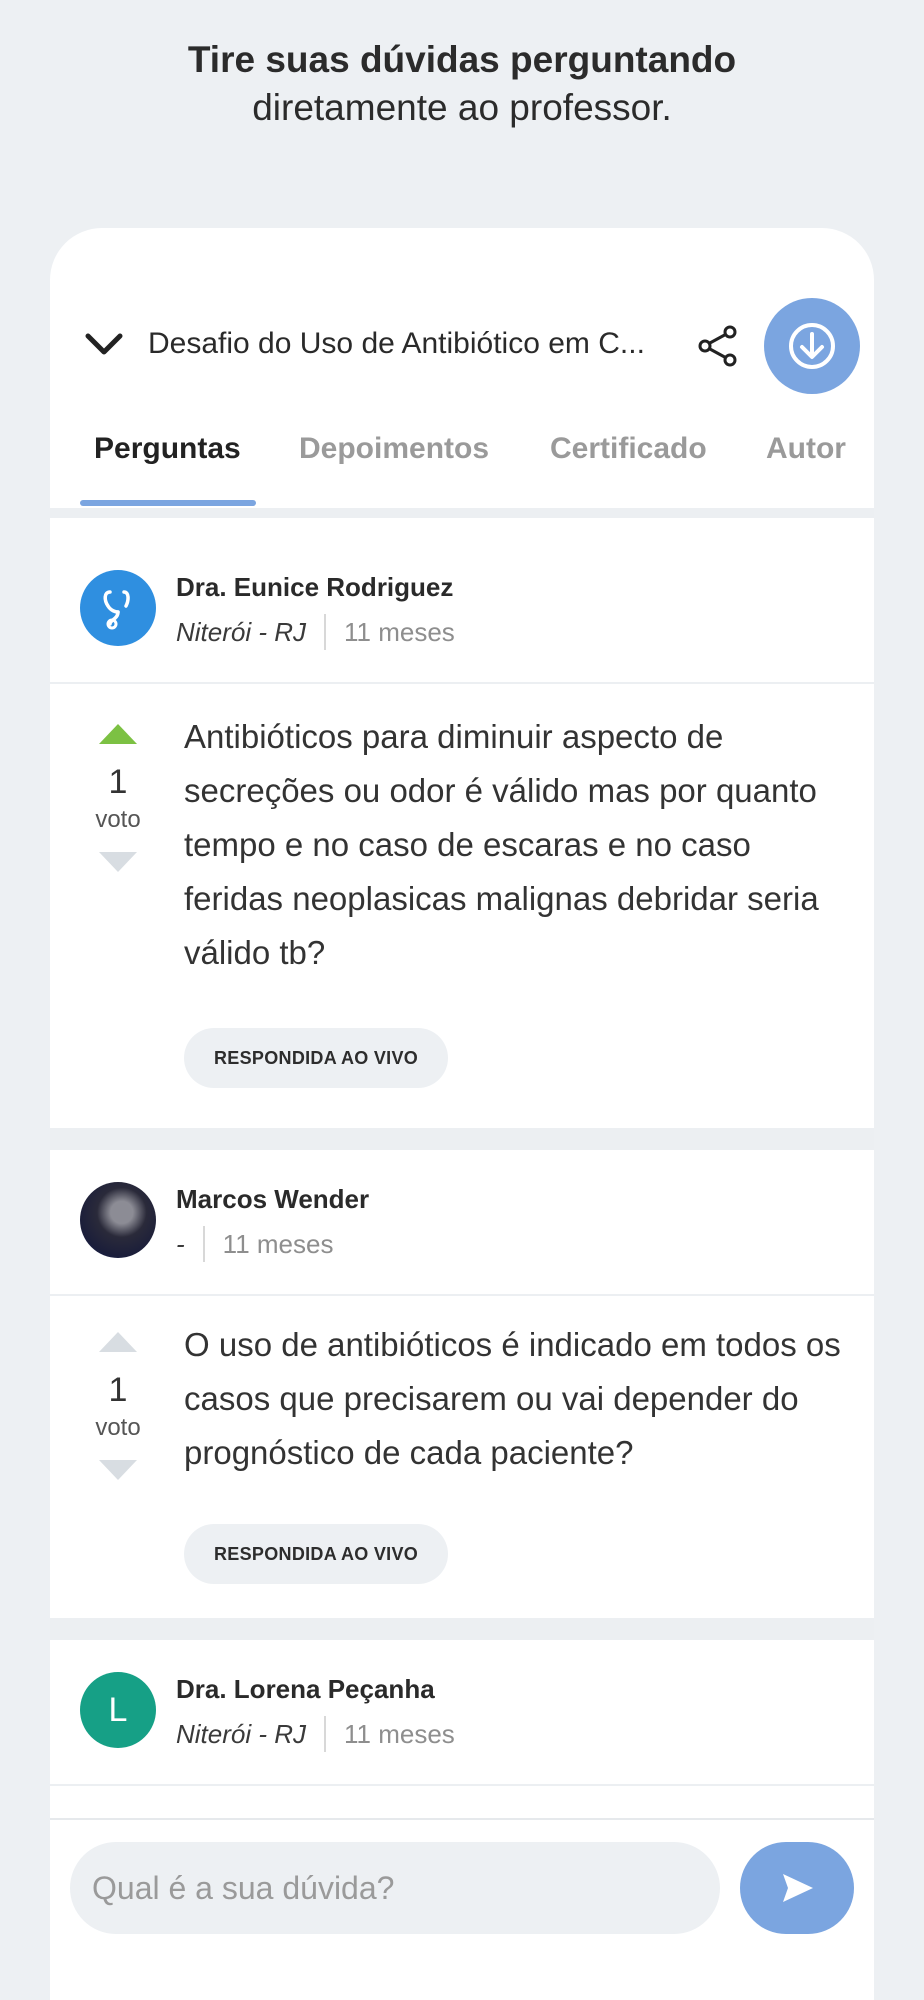  Describe the element at coordinates (628, 449) in the screenshot. I see `tab-certificado: Certificado` at that location.